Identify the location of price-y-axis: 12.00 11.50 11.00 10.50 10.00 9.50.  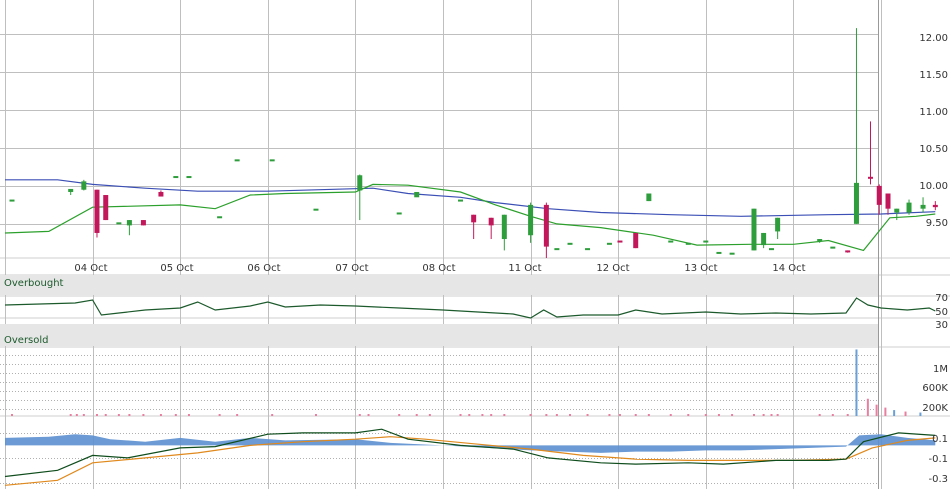
(933, 131).